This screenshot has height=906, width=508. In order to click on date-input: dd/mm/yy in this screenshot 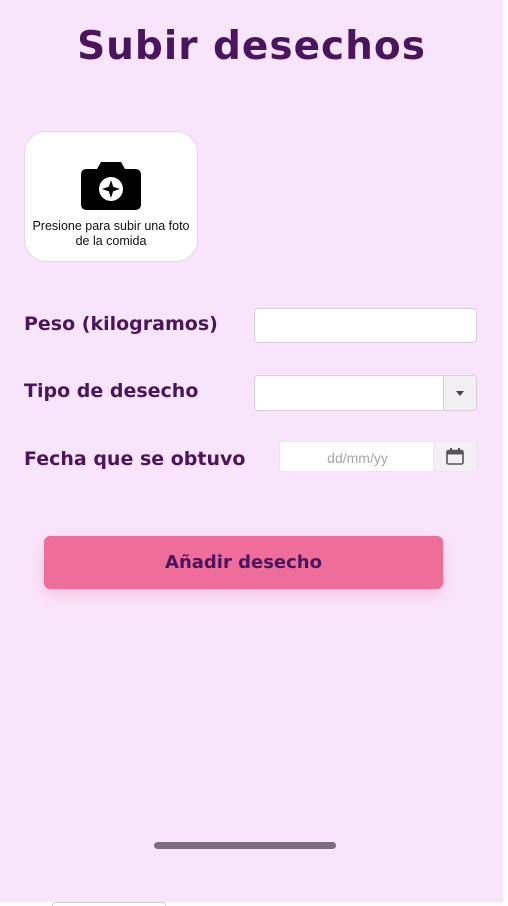, I will do `click(378, 456)`.